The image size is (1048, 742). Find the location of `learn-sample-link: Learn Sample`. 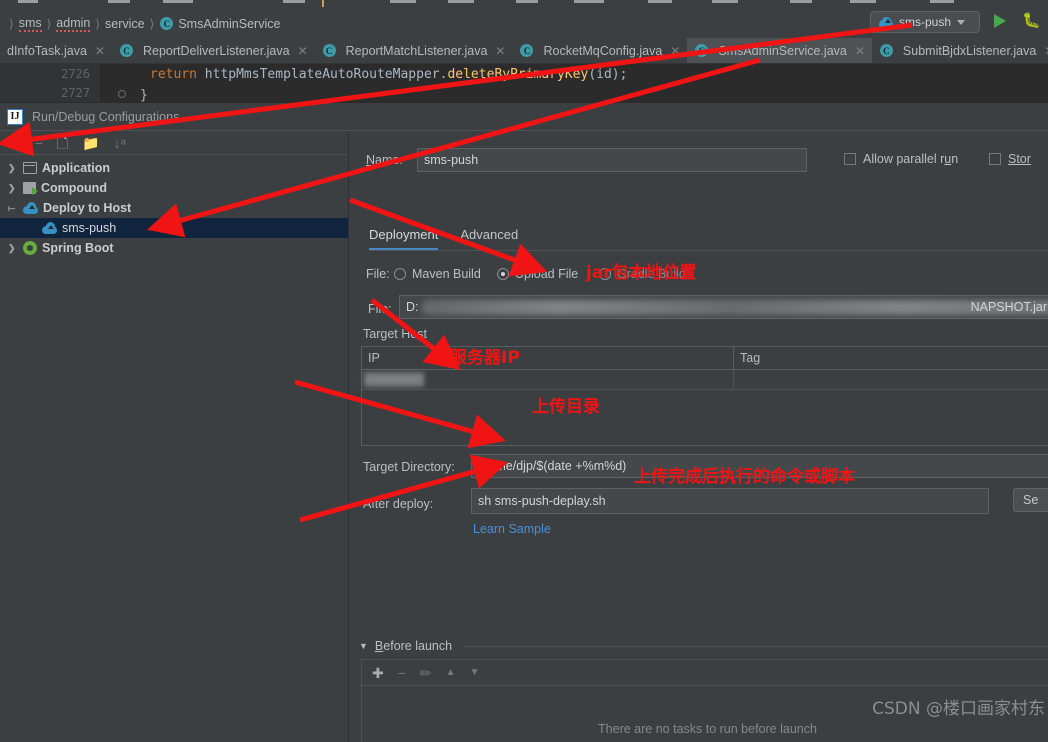

learn-sample-link: Learn Sample is located at coordinates (512, 529).